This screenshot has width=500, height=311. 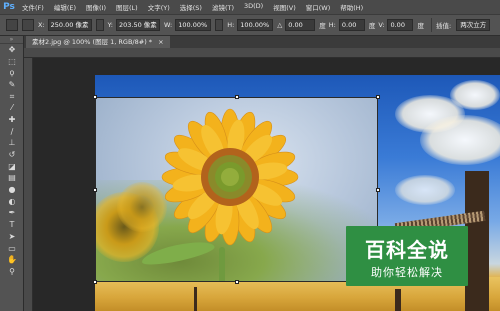 What do you see at coordinates (12, 85) in the screenshot?
I see `quick-select-tool-icon: ✎` at bounding box center [12, 85].